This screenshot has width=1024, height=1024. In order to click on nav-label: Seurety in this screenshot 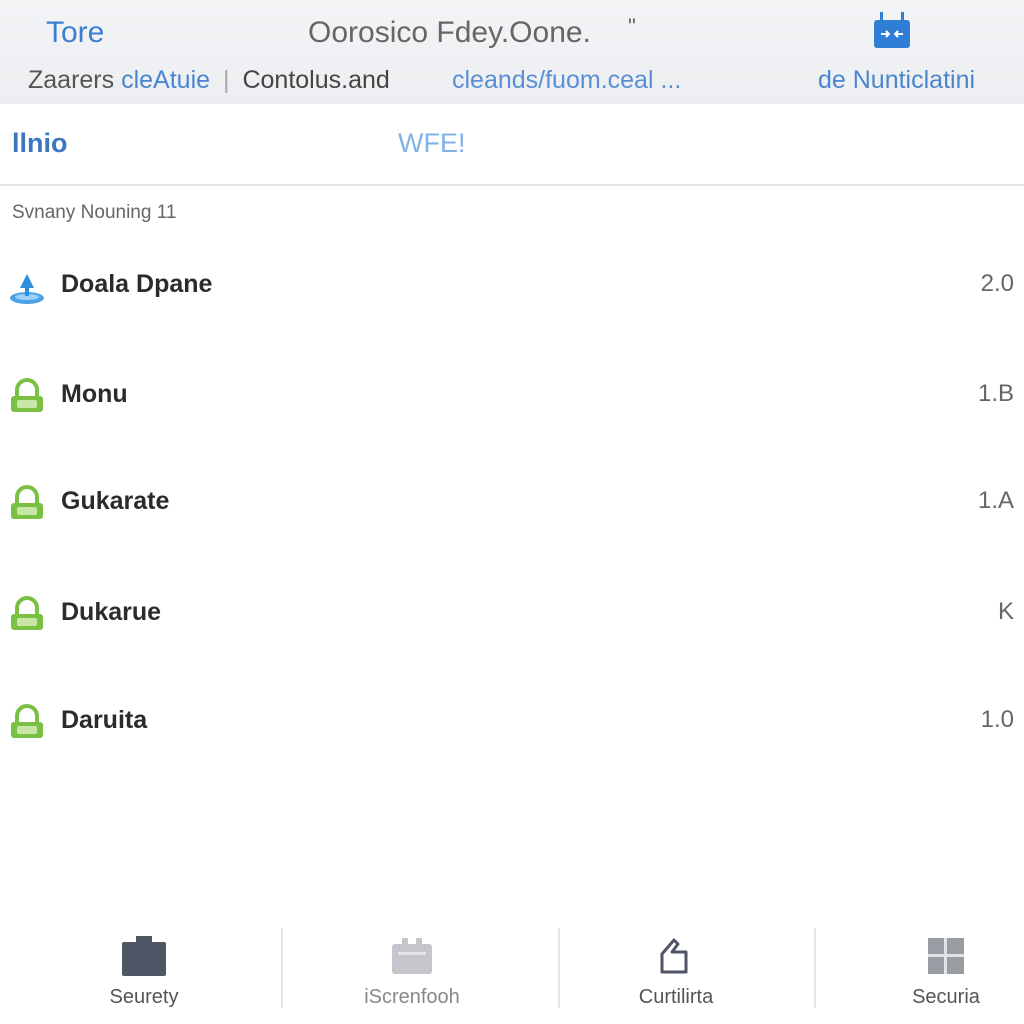, I will do `click(144, 997)`.